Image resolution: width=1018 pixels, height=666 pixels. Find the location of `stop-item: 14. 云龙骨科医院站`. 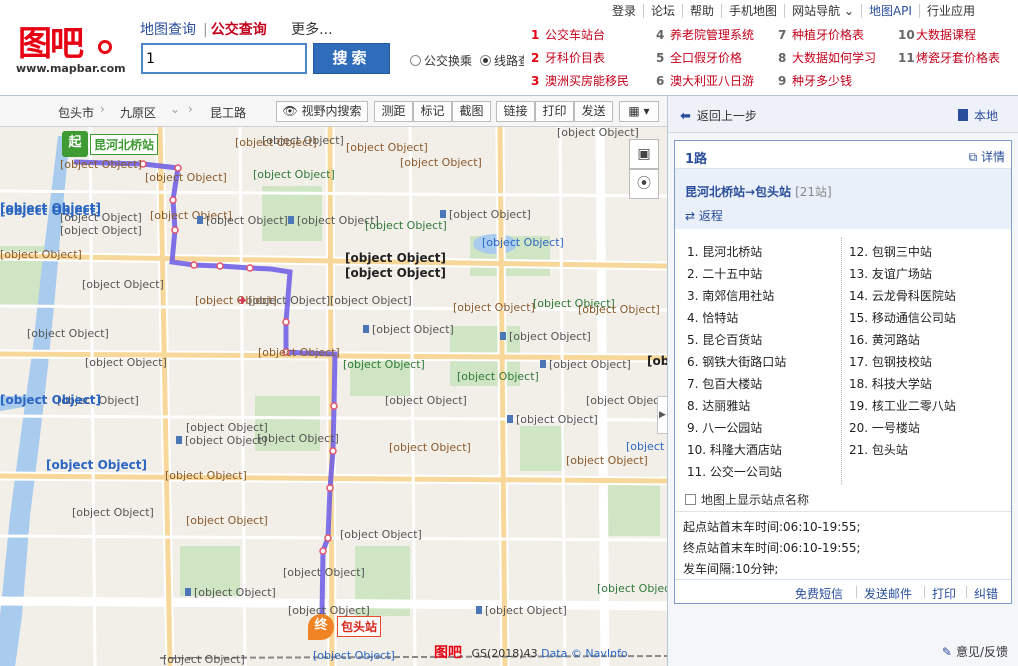

stop-item: 14. 云龙骨科医院站 is located at coordinates (902, 295).